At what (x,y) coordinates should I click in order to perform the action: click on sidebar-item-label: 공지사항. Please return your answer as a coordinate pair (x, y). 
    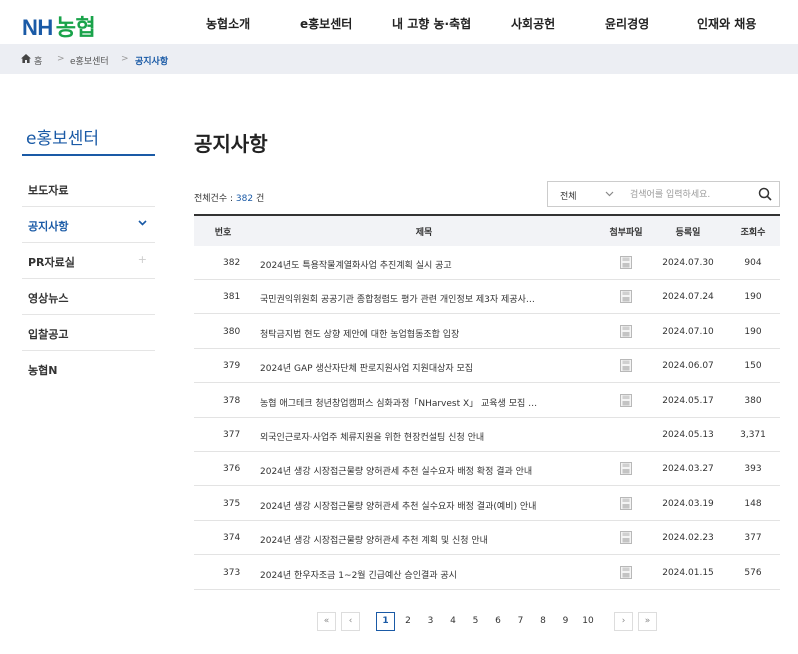
    Looking at the image, I should click on (48, 226).